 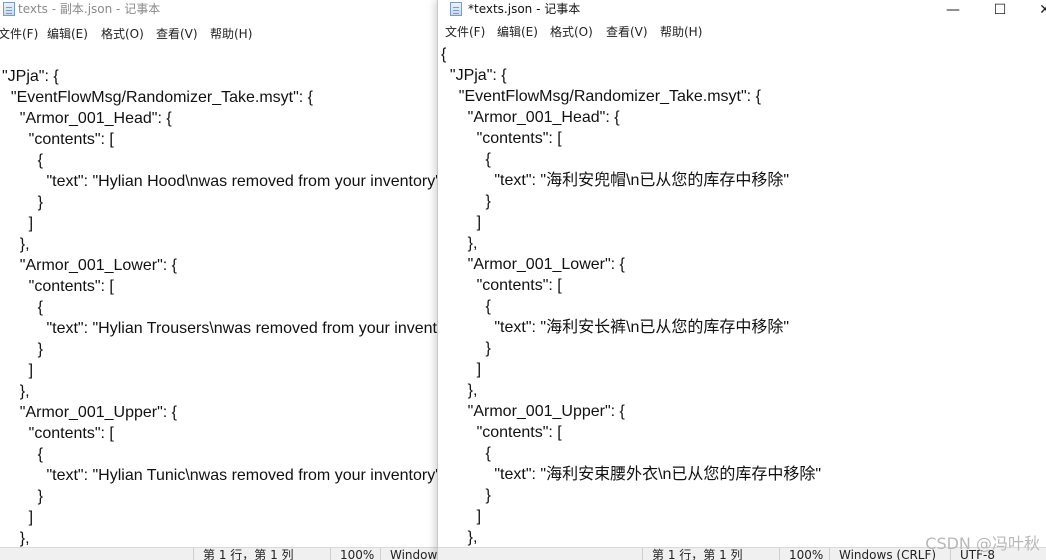 I want to click on window-title: *texts.json - 记事本, so click(x=524, y=9).